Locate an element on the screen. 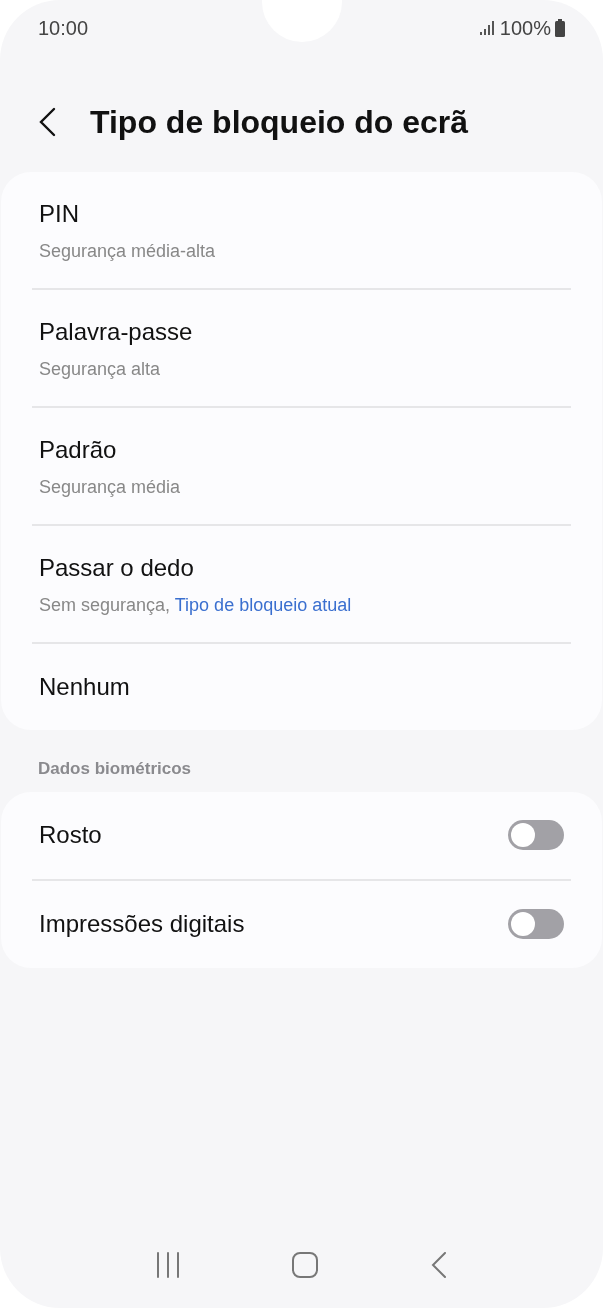 The height and width of the screenshot is (1308, 603). item-title: Palavra-passe is located at coordinates (116, 331).